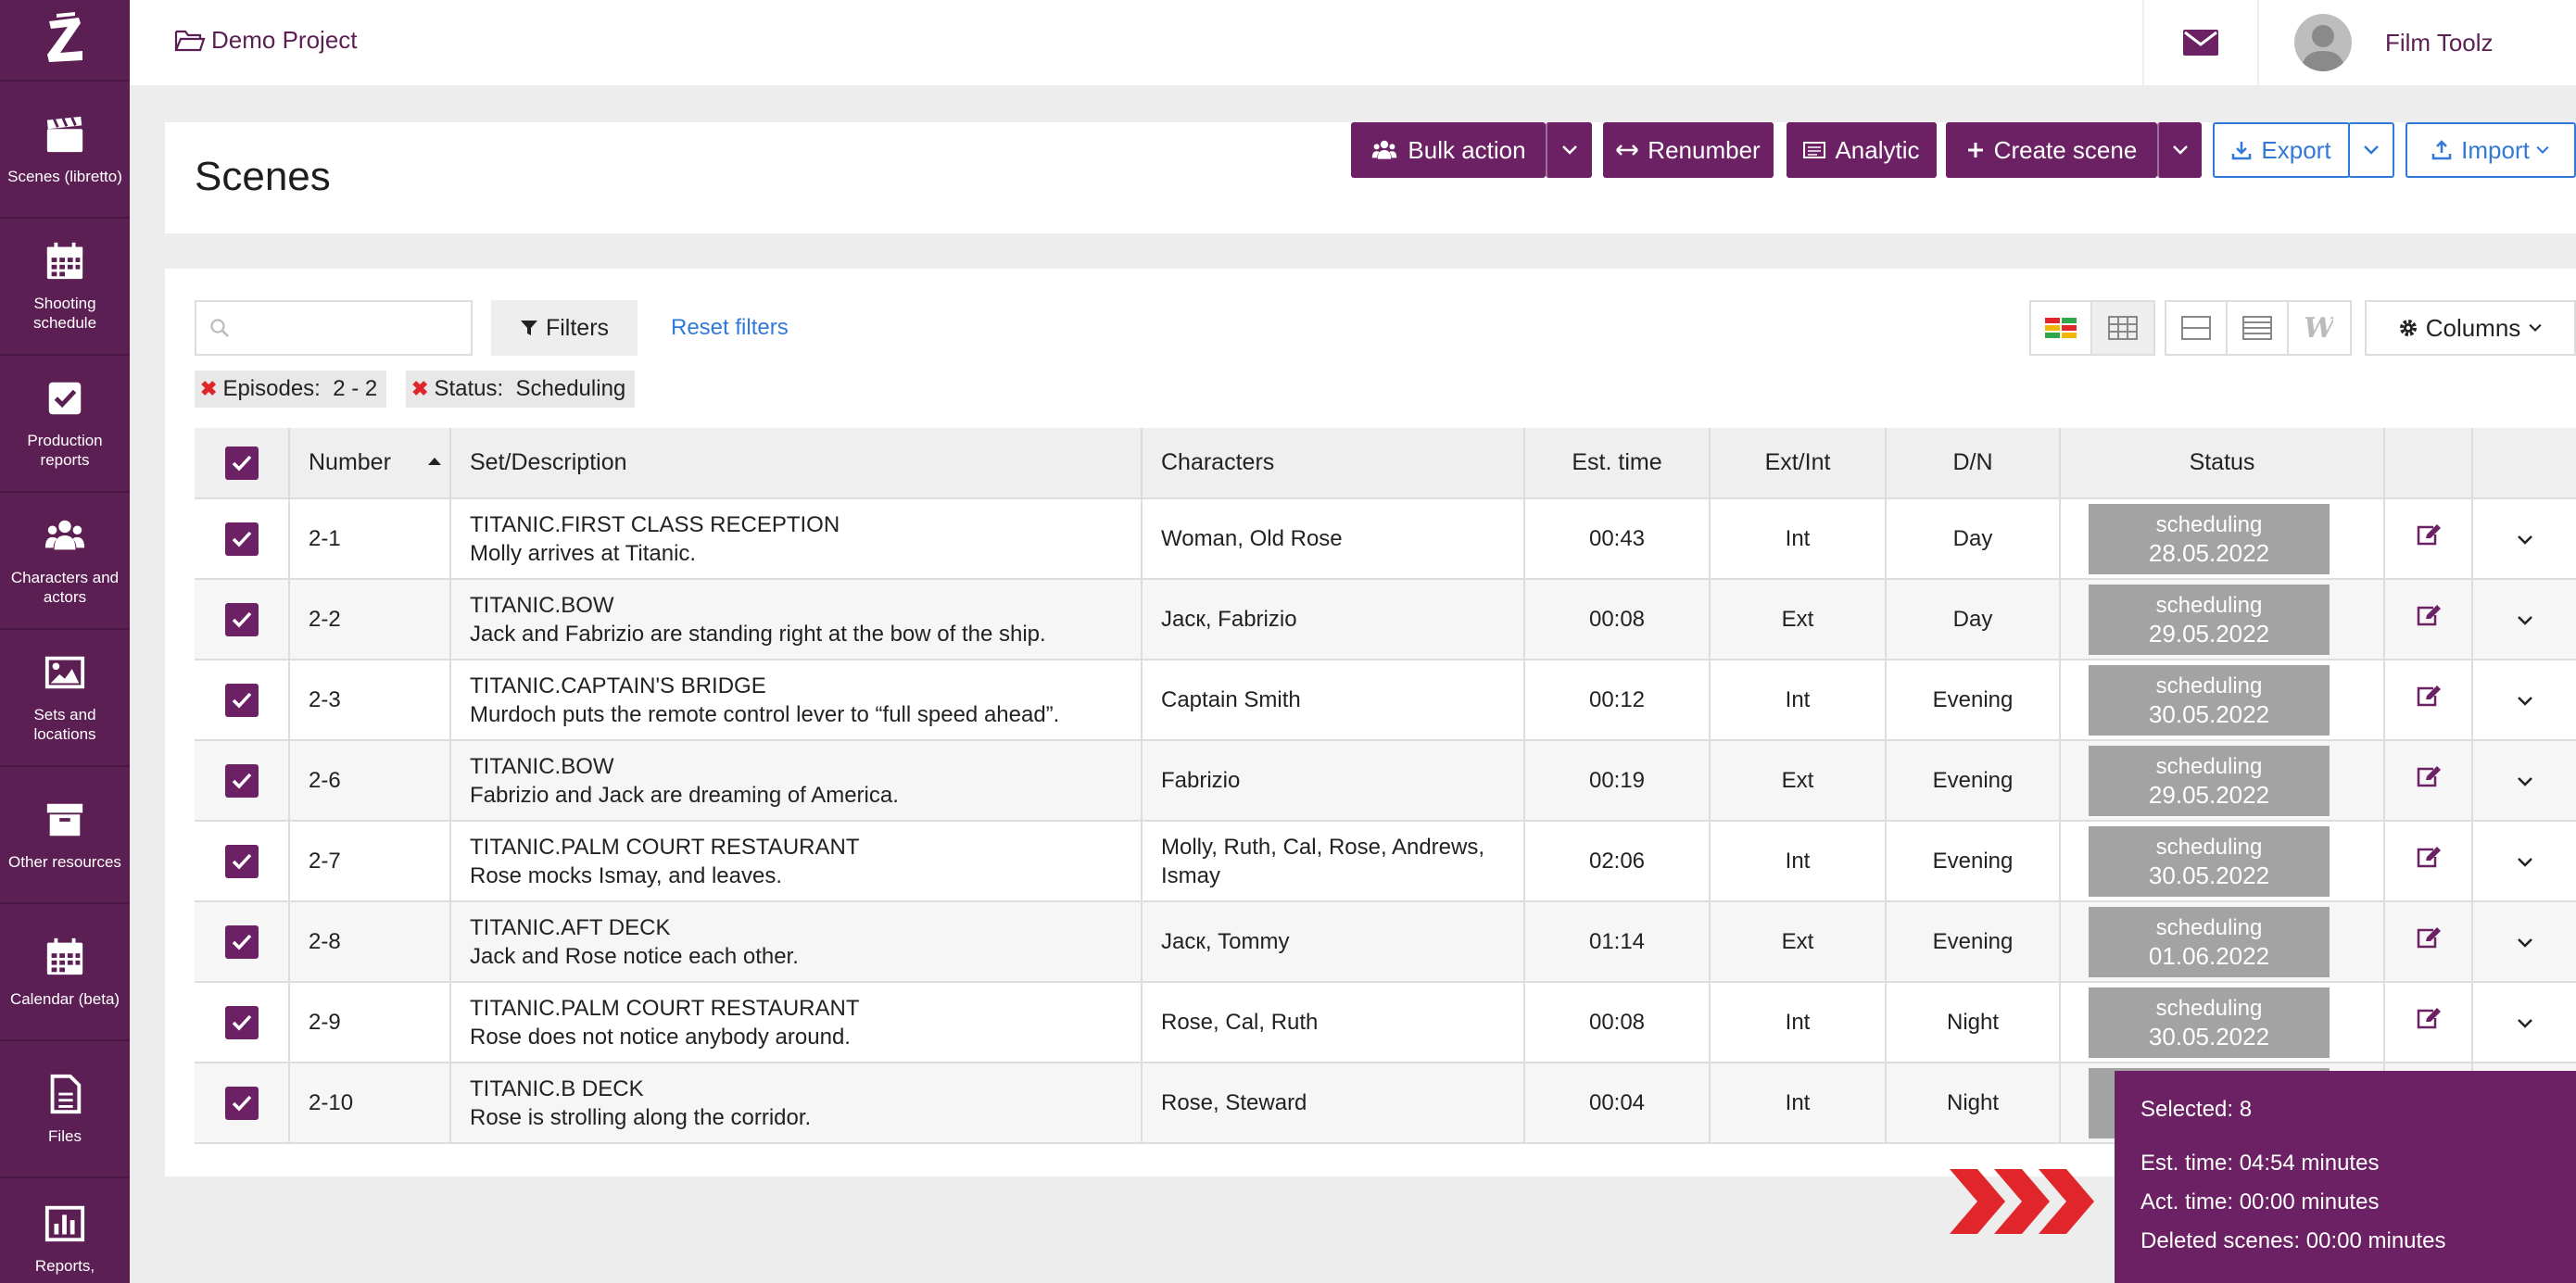 This screenshot has width=2576, height=1283. Describe the element at coordinates (2371, 150) in the screenshot. I see `export-dropdown` at that location.